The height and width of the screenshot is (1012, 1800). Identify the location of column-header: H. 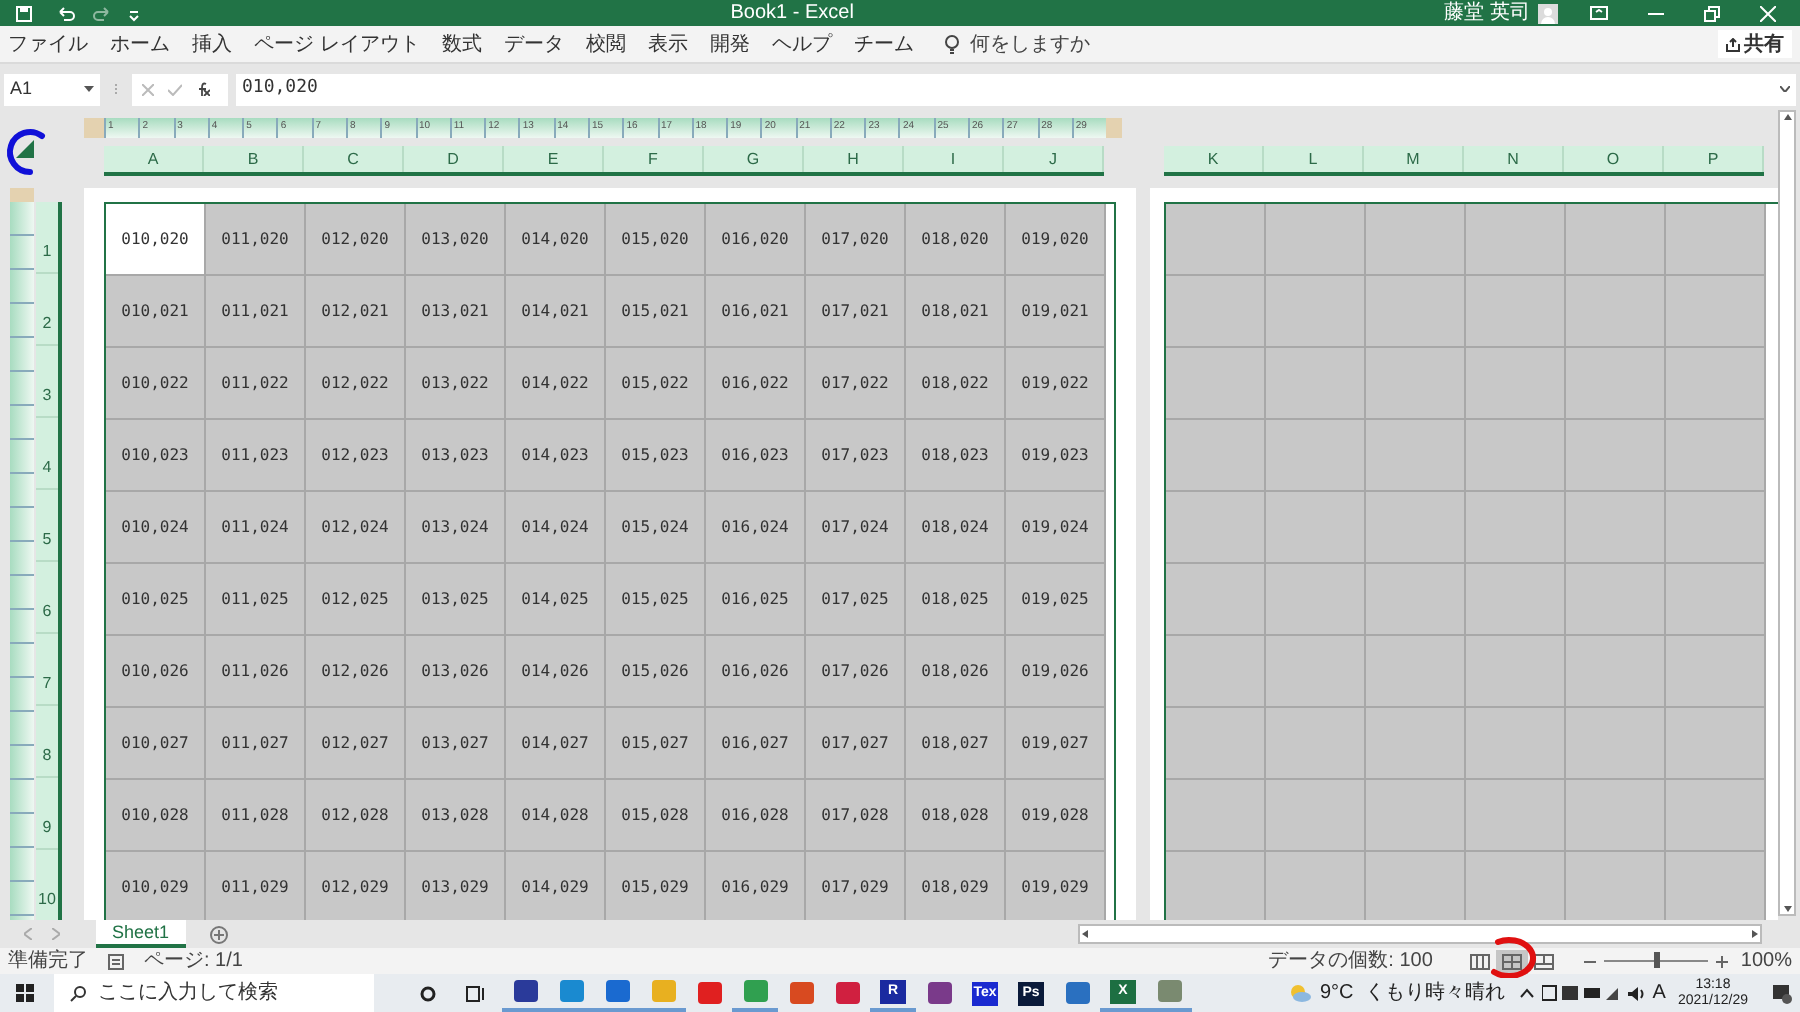
(854, 159).